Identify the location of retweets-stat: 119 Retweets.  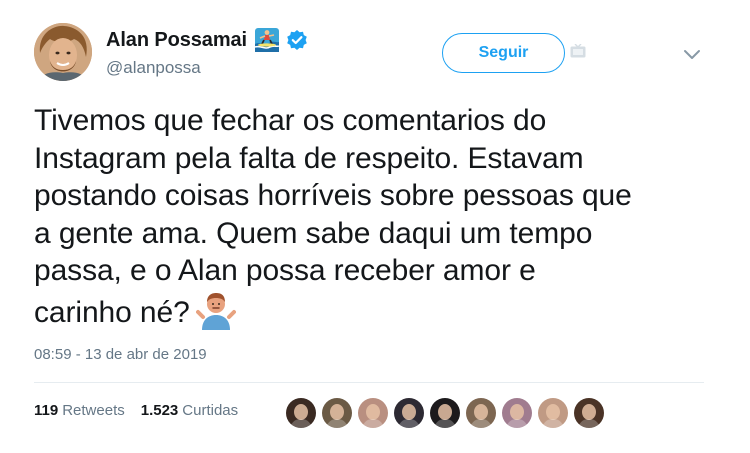
(79, 410).